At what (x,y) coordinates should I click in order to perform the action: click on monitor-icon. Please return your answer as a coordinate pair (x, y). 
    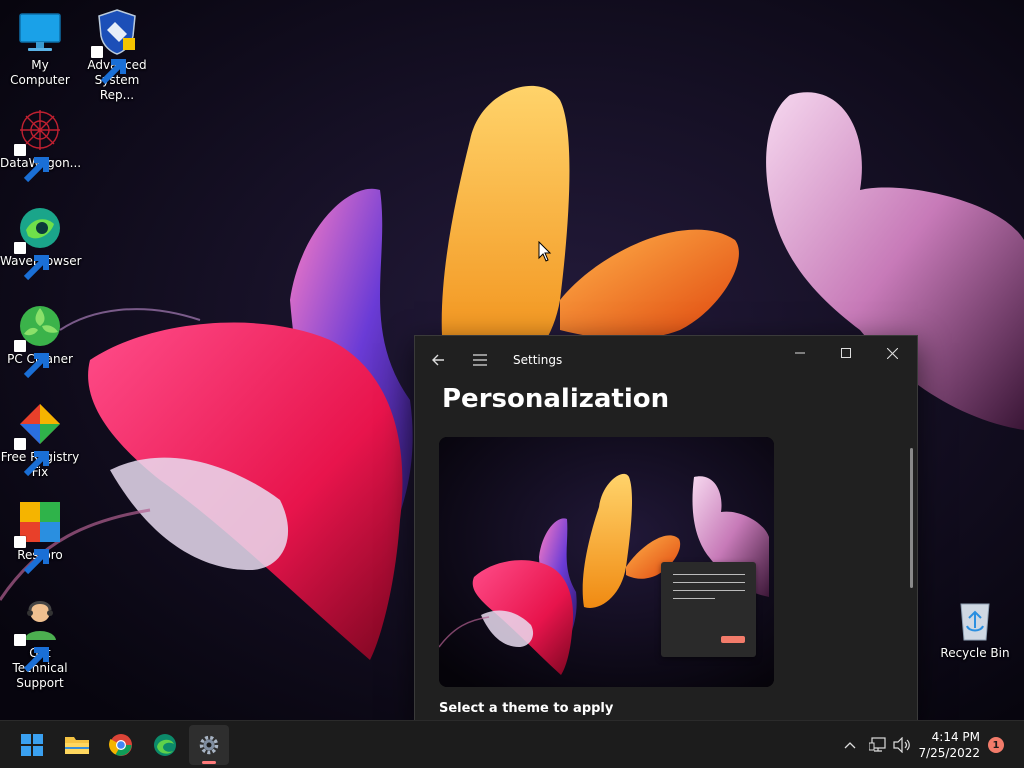
    Looking at the image, I should click on (40, 32).